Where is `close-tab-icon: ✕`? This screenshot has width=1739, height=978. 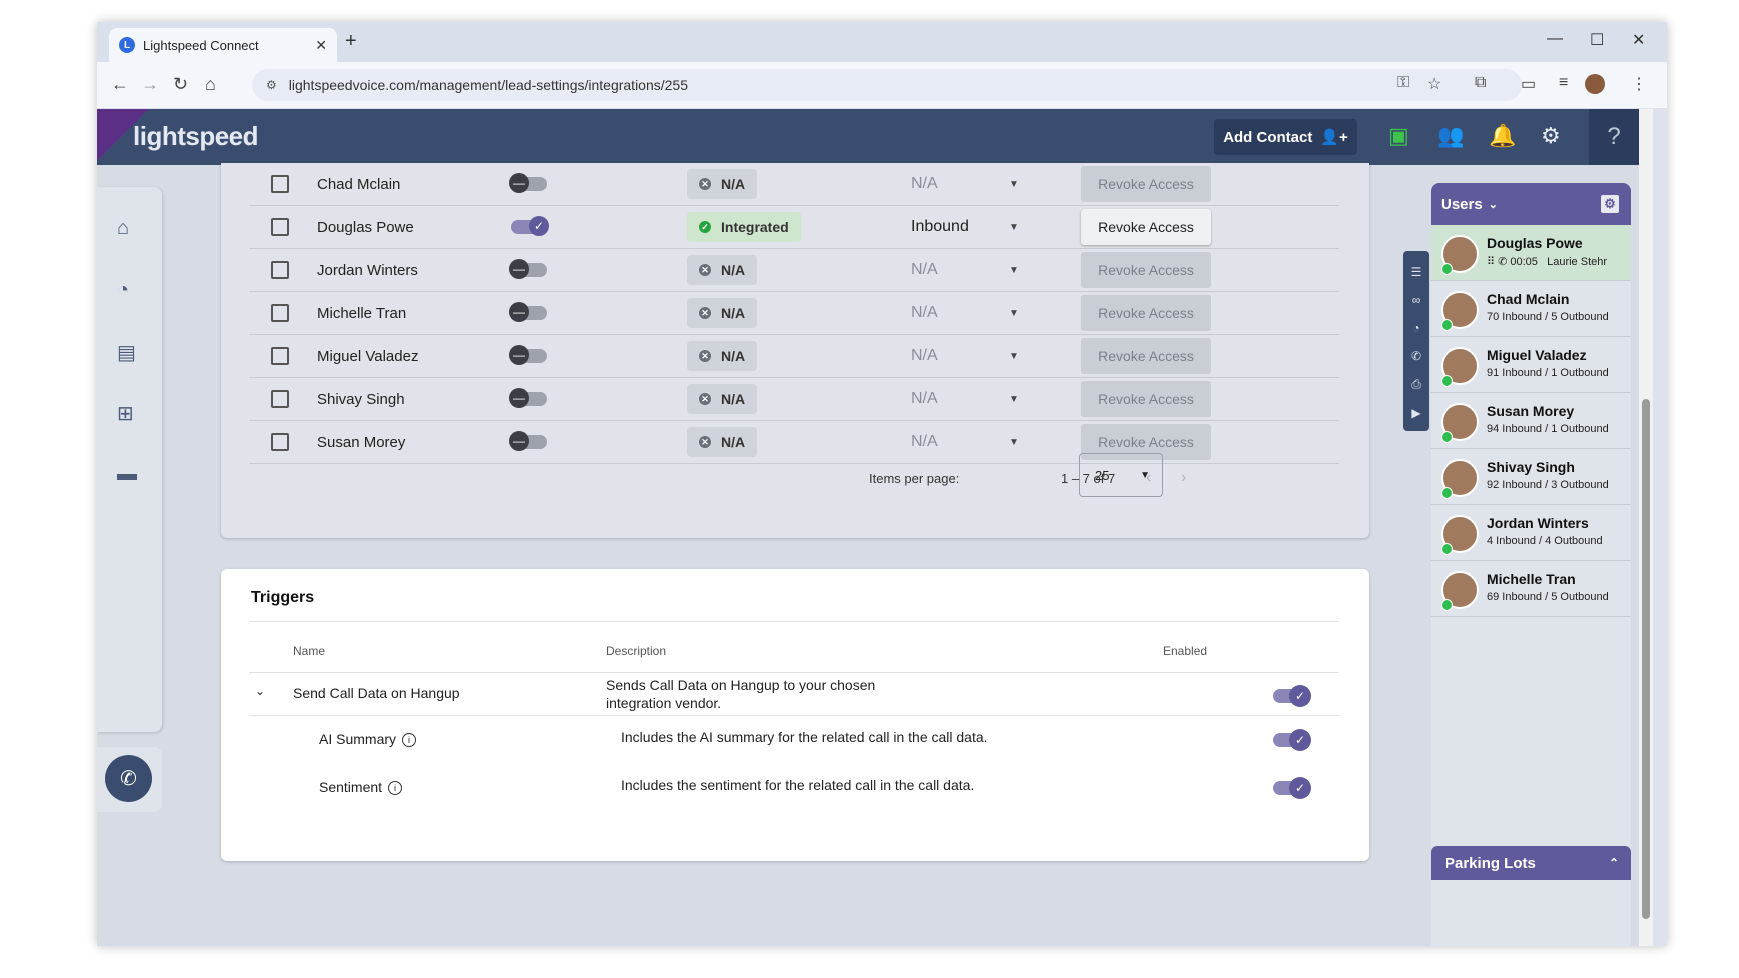
close-tab-icon: ✕ is located at coordinates (321, 45).